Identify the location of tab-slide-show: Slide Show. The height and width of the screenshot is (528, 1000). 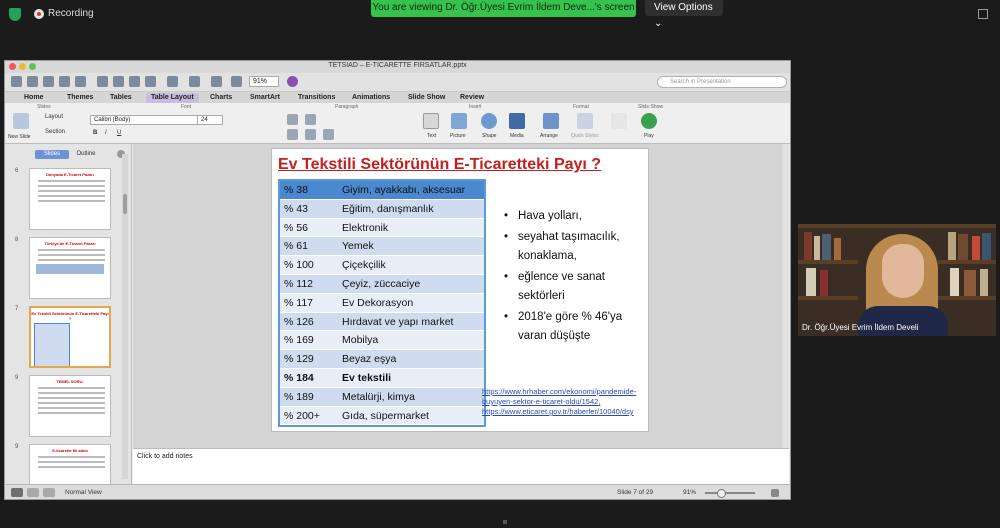
(426, 98).